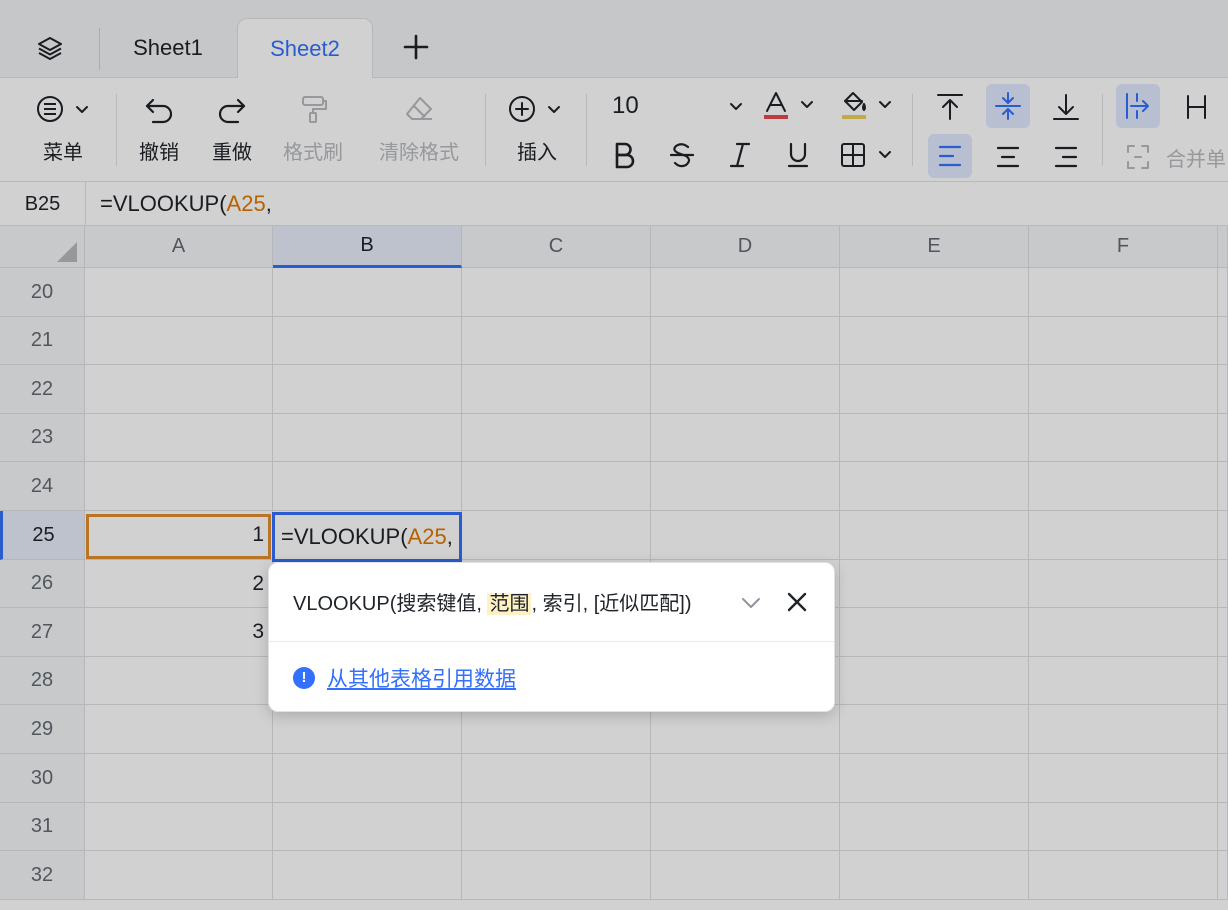 This screenshot has height=910, width=1228. Describe the element at coordinates (556, 827) in the screenshot. I see `cell-c31` at that location.